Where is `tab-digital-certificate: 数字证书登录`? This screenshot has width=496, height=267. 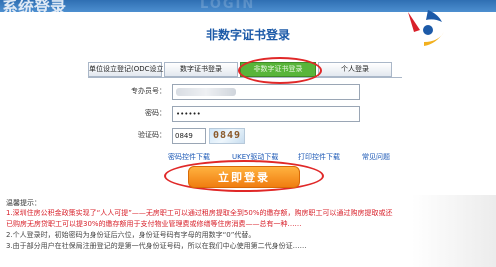
tab-digital-certificate: 数字证书登录 is located at coordinates (201, 69).